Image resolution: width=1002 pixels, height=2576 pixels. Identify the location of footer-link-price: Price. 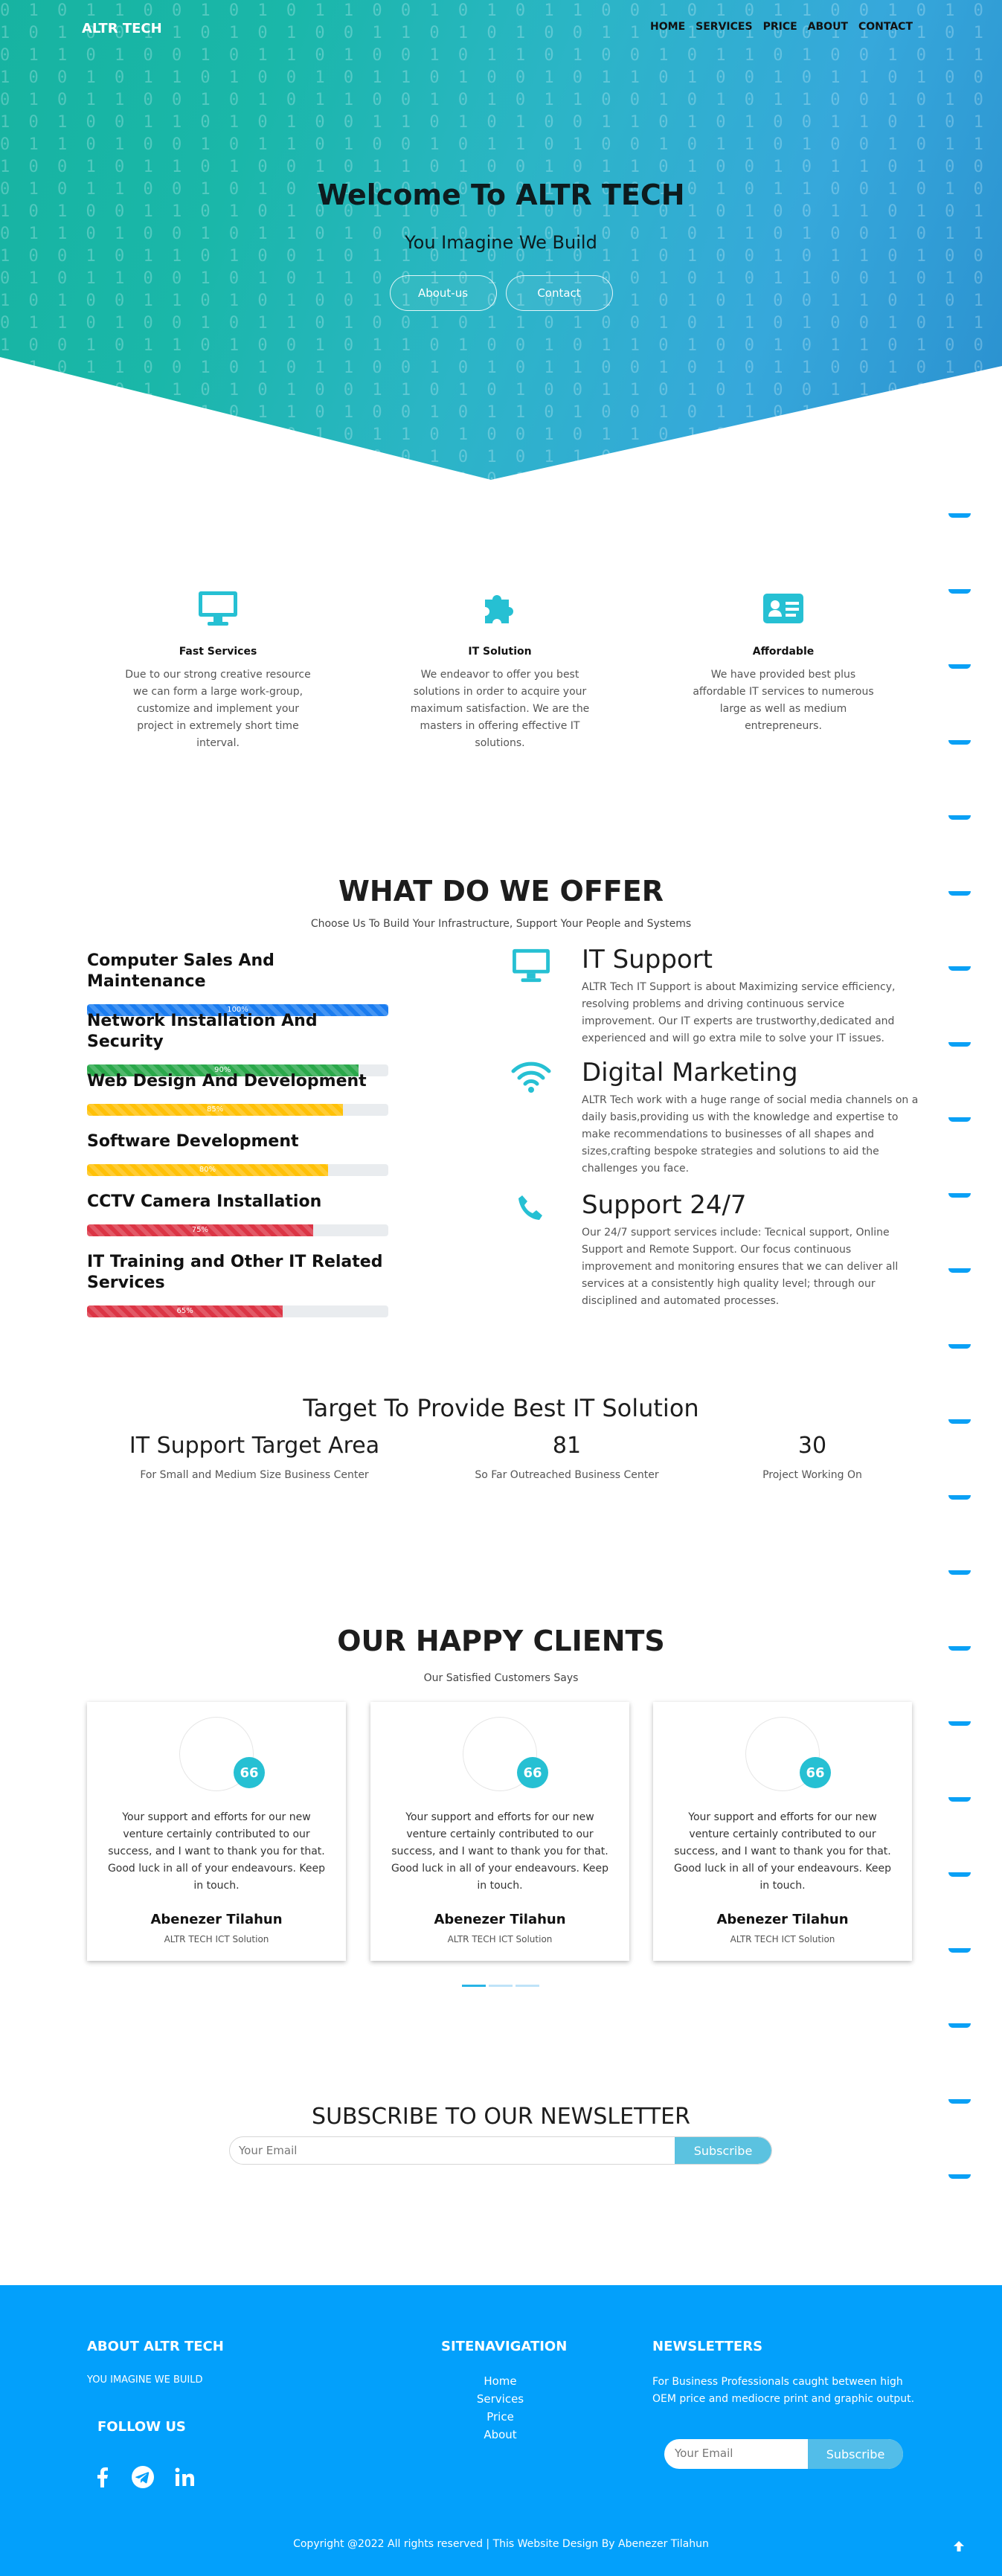
(500, 2417).